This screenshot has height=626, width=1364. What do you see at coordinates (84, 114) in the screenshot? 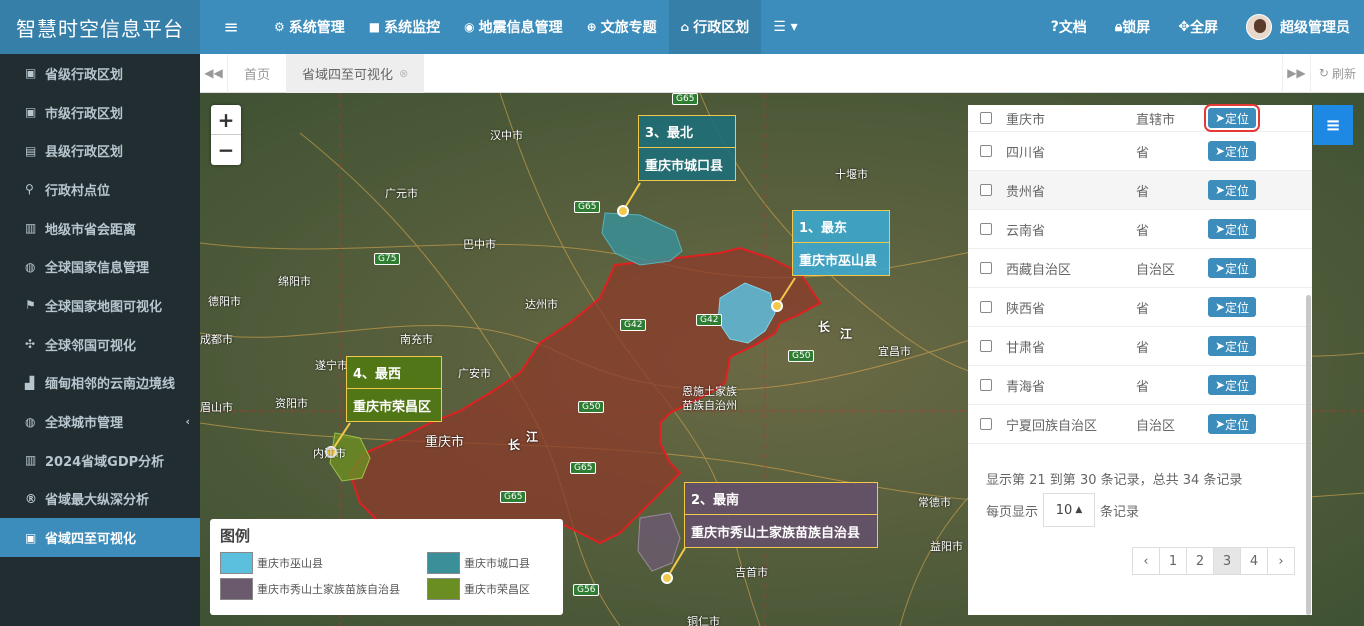
I see `sidebar-item-label: 市级行政区划` at bounding box center [84, 114].